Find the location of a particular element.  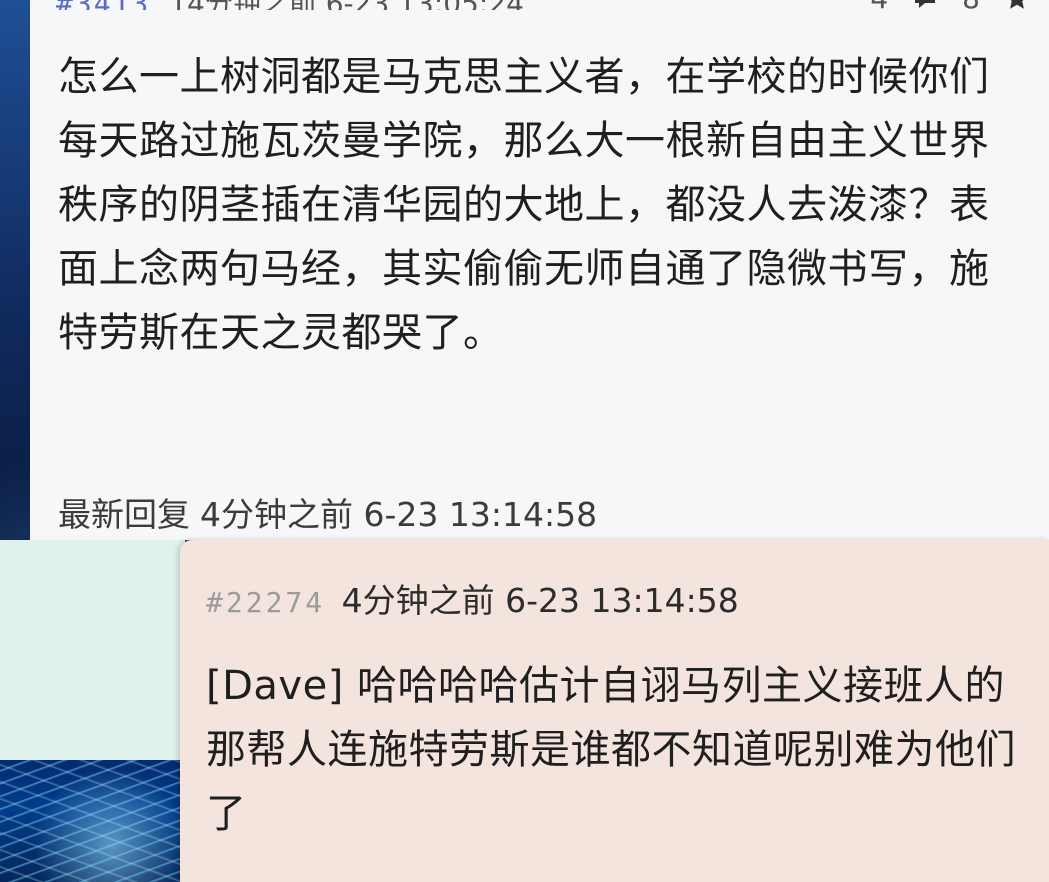

latest-reply-time: 4分钟之前 6-23 13:14:58 is located at coordinates (399, 514).